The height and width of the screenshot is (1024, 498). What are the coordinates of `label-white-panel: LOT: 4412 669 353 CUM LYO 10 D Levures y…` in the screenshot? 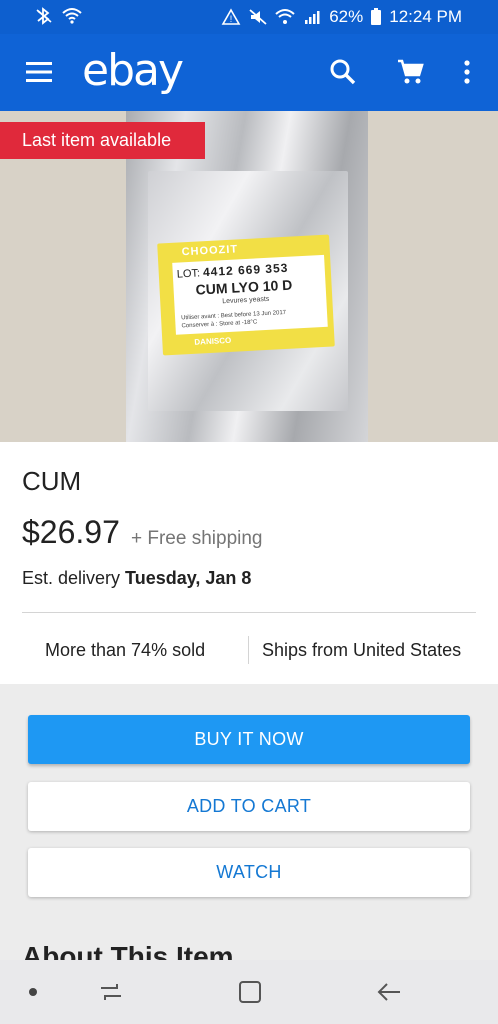 It's located at (250, 294).